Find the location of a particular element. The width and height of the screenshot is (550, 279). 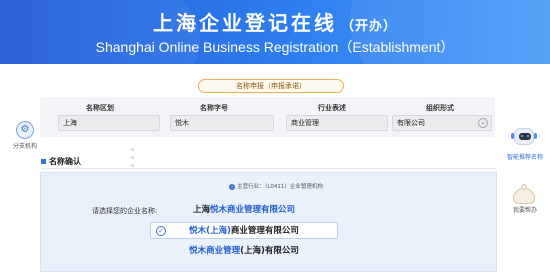

smart-name-recommend-label: 智能推荐名称 is located at coordinates (525, 156).